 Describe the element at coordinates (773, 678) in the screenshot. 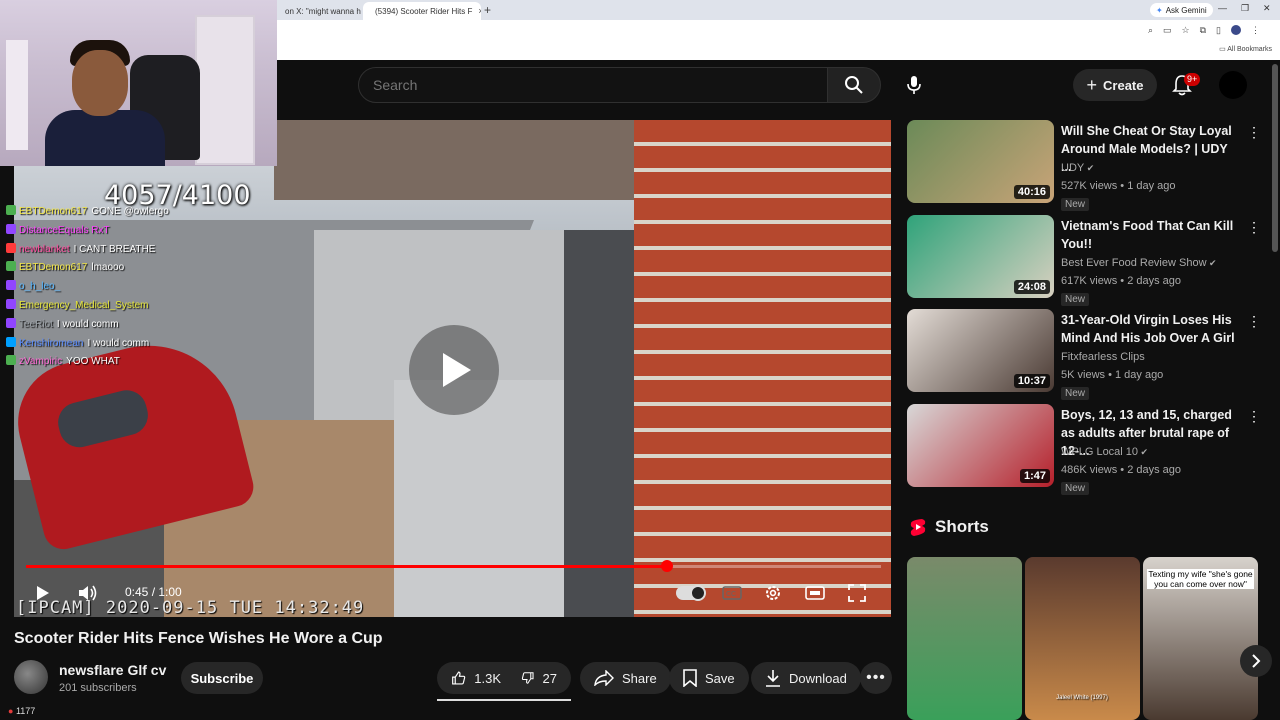

I see `download-icon` at that location.